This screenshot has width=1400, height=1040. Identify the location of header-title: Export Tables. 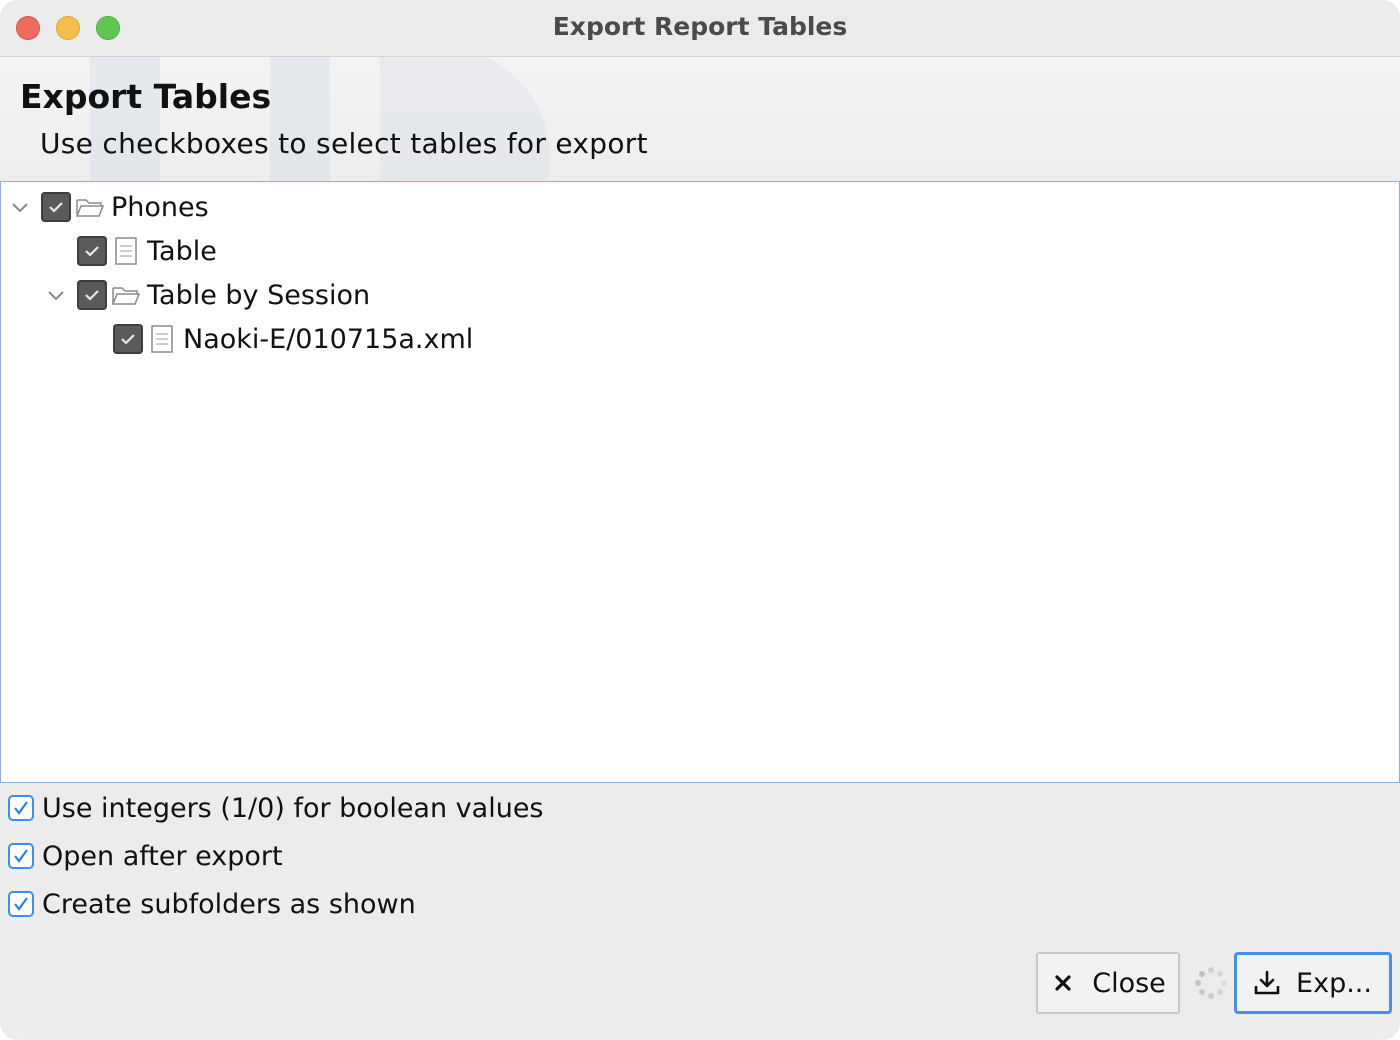
(146, 96).